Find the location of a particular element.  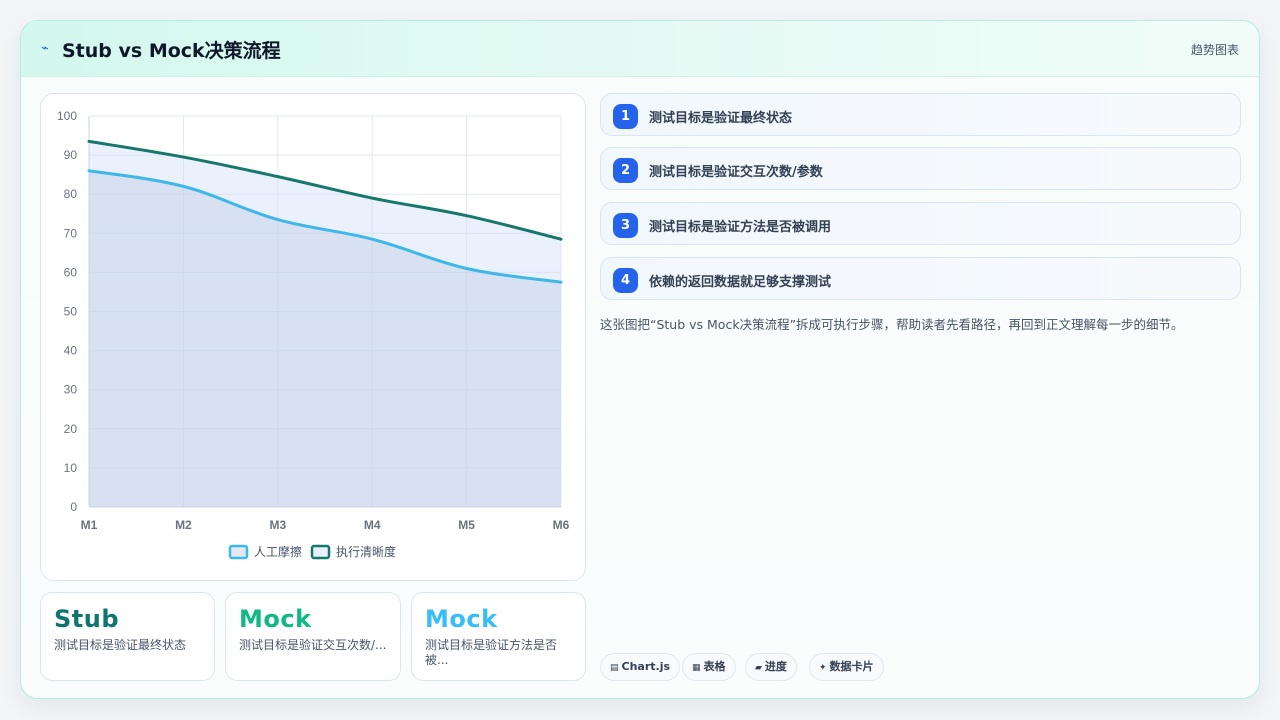

step-number: 4 is located at coordinates (625, 280).